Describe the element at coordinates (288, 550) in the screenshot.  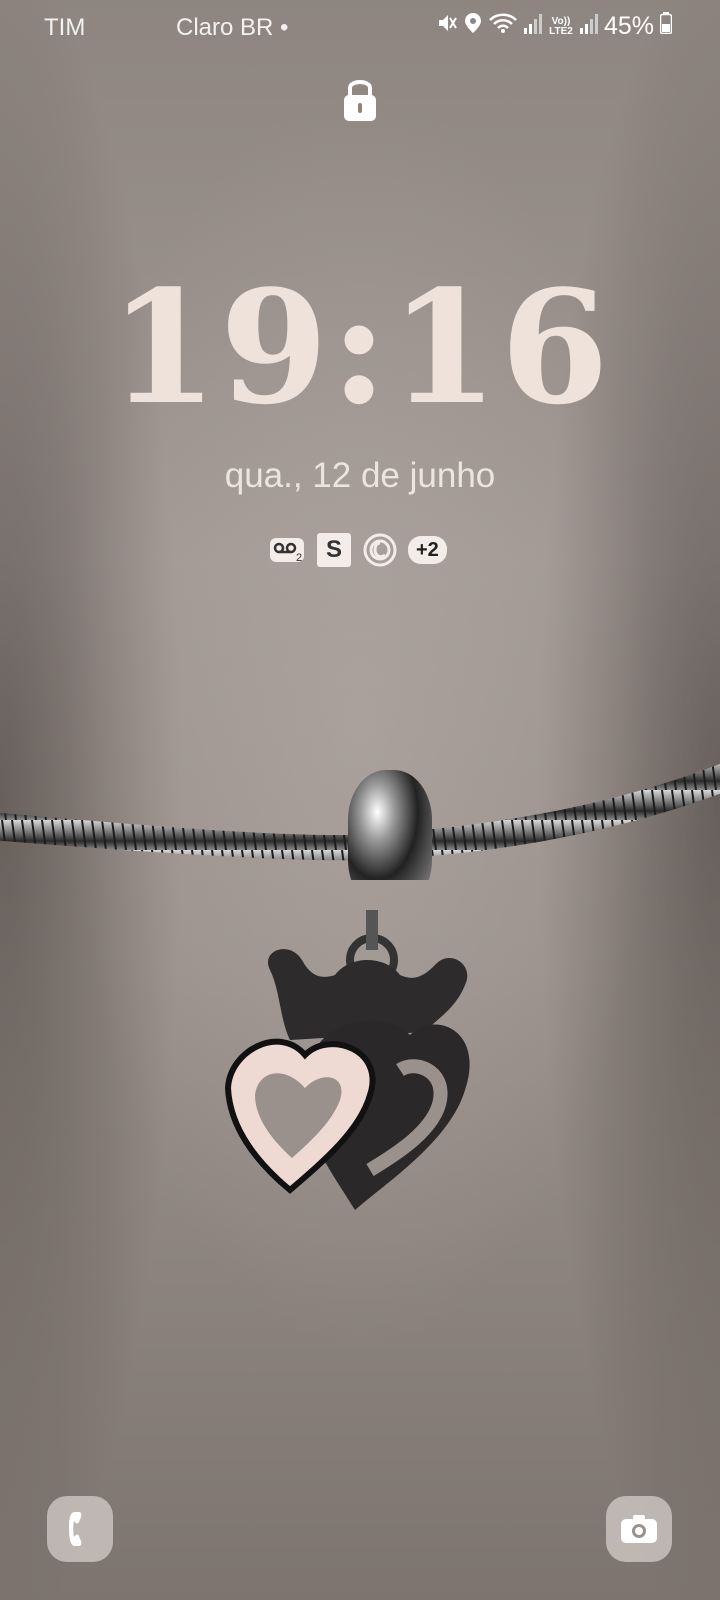
I see `voicemail-icon: 2` at that location.